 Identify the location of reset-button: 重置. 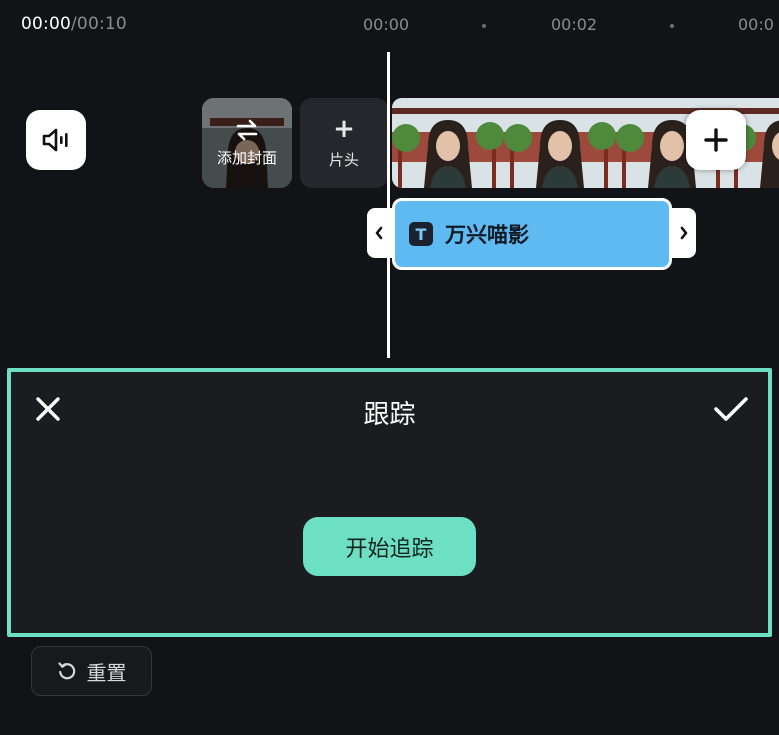
(91, 671).